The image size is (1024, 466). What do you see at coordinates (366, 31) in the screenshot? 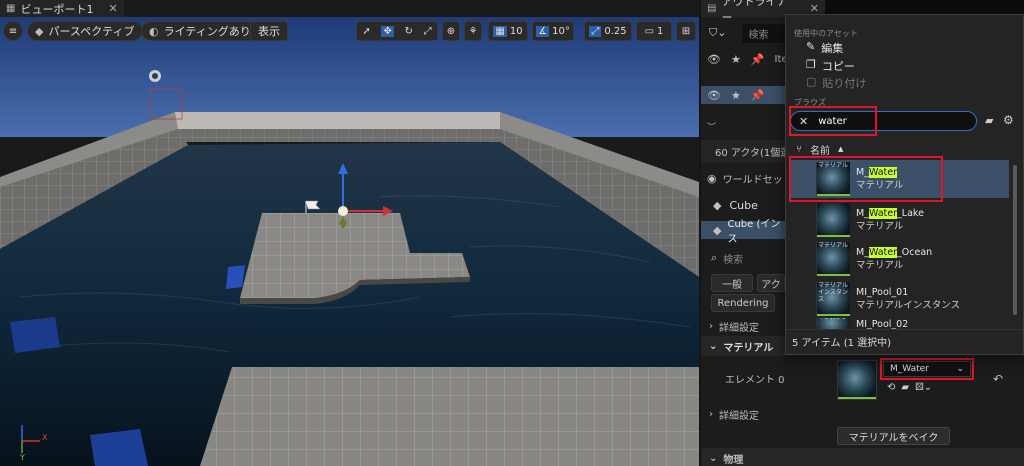
I see `select-icon: ➚` at bounding box center [366, 31].